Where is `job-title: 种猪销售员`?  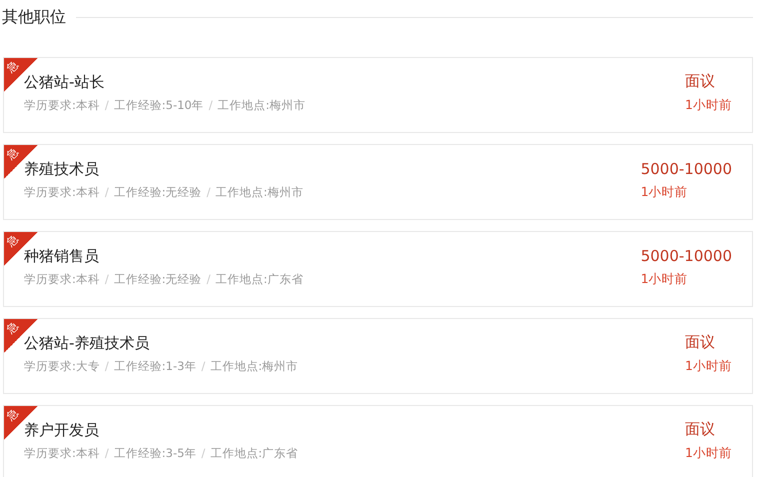
job-title: 种猪销售员 is located at coordinates (164, 256).